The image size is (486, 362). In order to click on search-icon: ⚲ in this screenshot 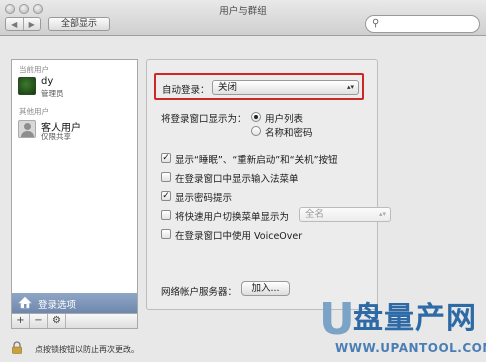, I will do `click(376, 23)`.